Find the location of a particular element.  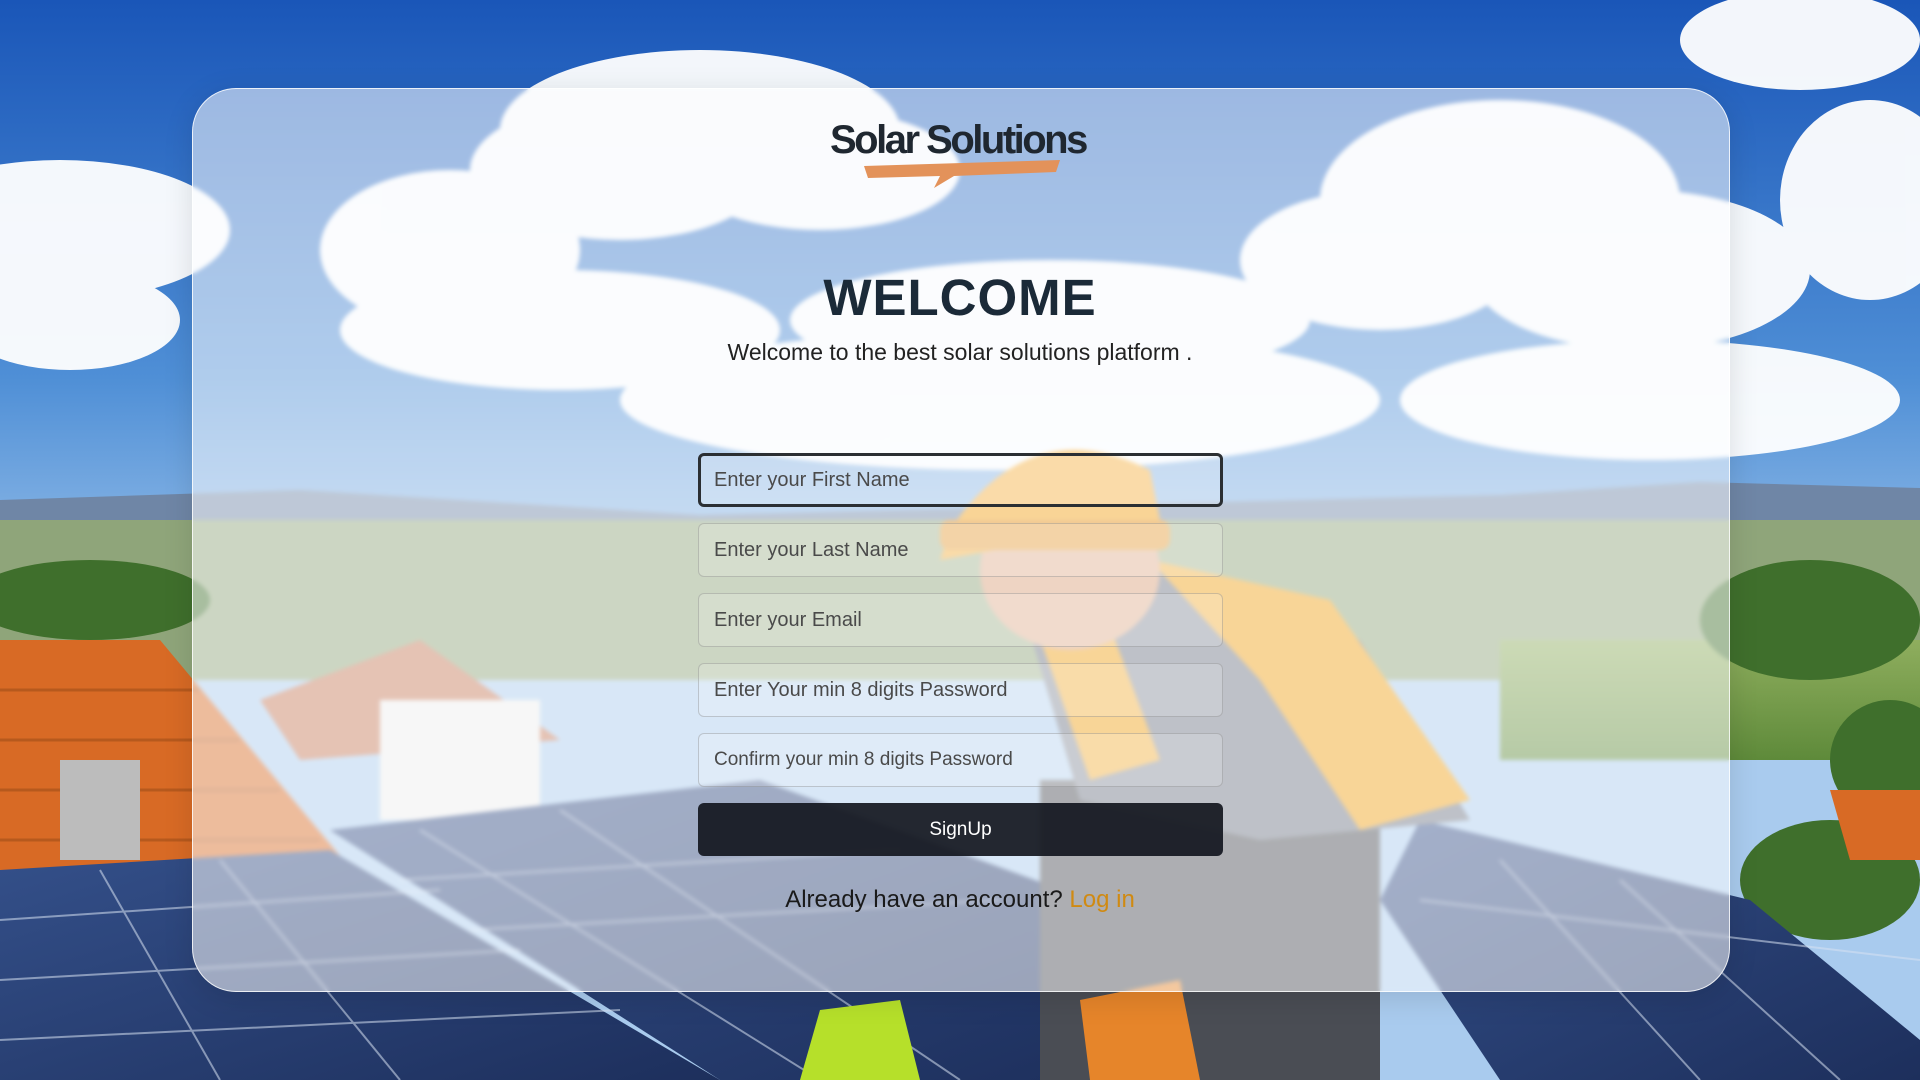

confirm-password-field is located at coordinates (960, 760).